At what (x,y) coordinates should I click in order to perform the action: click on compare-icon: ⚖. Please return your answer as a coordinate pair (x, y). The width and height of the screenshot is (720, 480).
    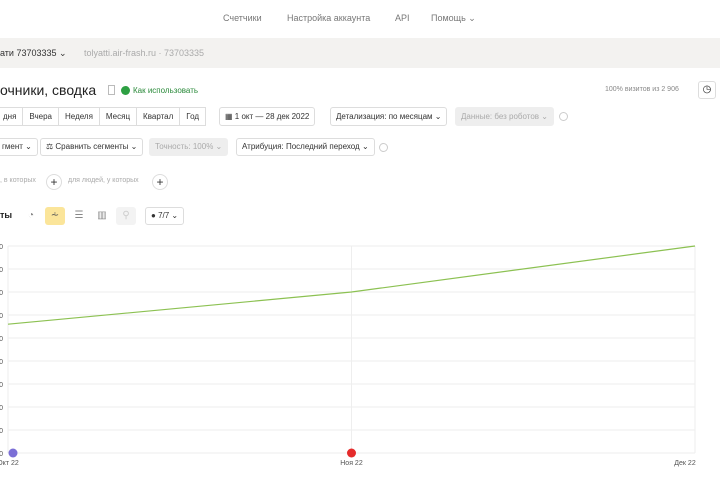
    Looking at the image, I should click on (50, 146).